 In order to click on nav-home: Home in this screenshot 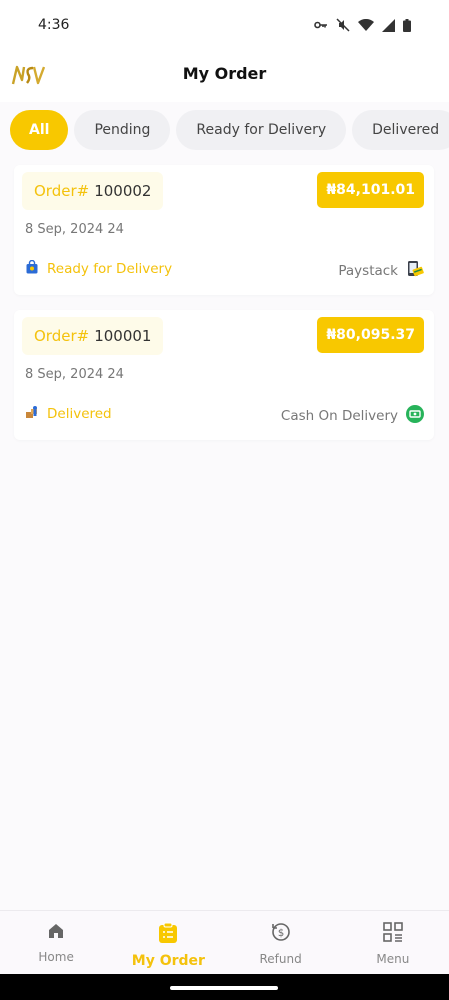, I will do `click(56, 942)`.